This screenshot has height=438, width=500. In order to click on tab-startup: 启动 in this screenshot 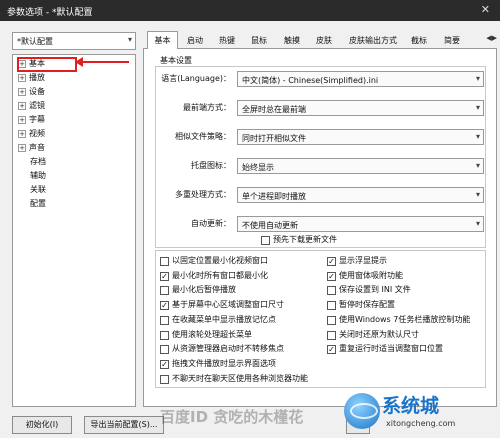, I will do `click(195, 41)`.